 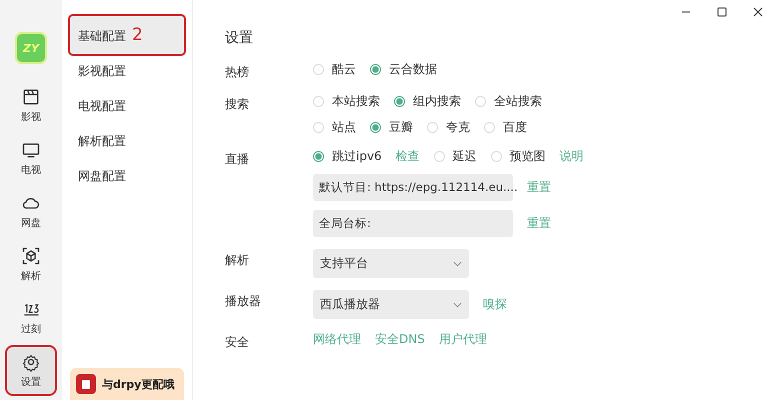 I want to click on close-icon, so click(x=758, y=12).